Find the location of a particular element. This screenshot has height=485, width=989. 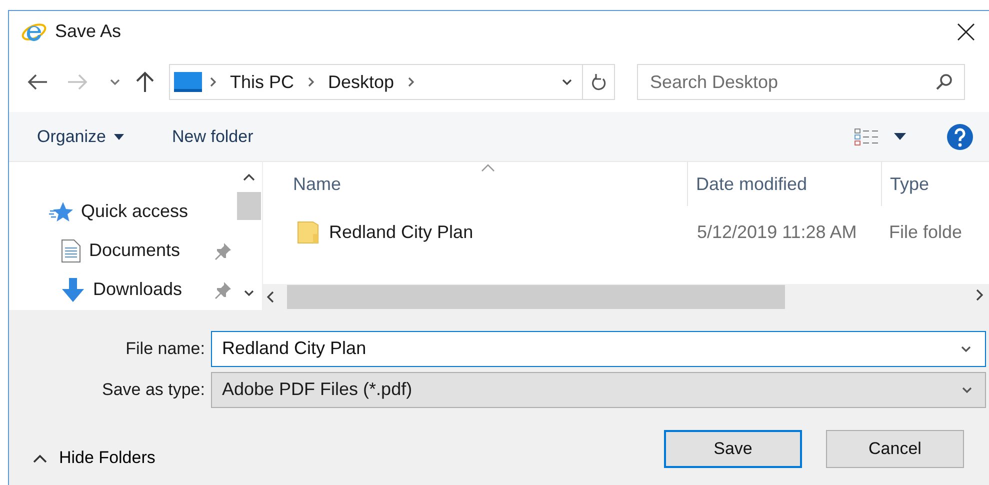

date-cell-text: 5/12/2019 11:28 AM is located at coordinates (777, 232).